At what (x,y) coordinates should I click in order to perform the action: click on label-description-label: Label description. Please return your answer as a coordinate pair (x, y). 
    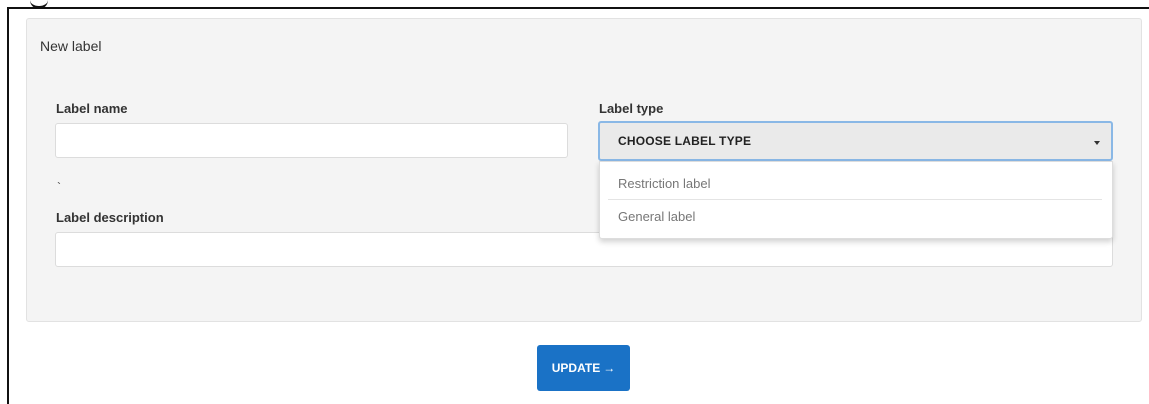
    Looking at the image, I should click on (110, 217).